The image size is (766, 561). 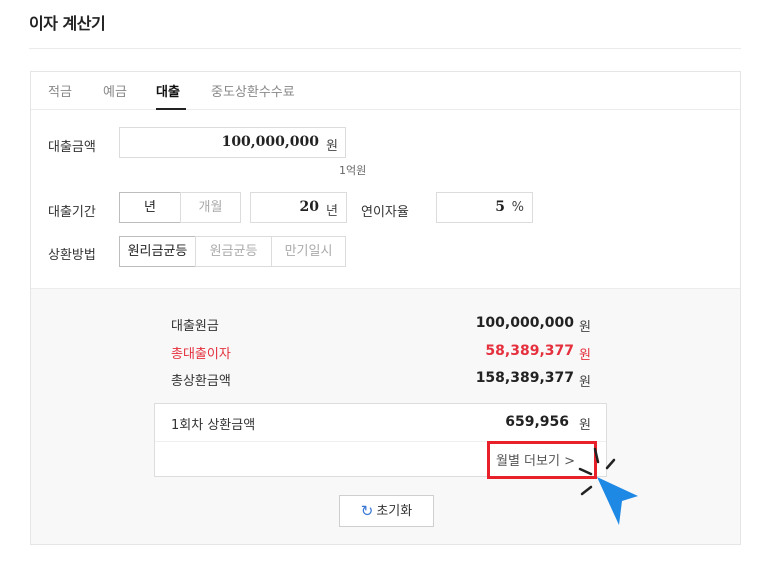 What do you see at coordinates (385, 212) in the screenshot?
I see `rate-label: 연이자율` at bounding box center [385, 212].